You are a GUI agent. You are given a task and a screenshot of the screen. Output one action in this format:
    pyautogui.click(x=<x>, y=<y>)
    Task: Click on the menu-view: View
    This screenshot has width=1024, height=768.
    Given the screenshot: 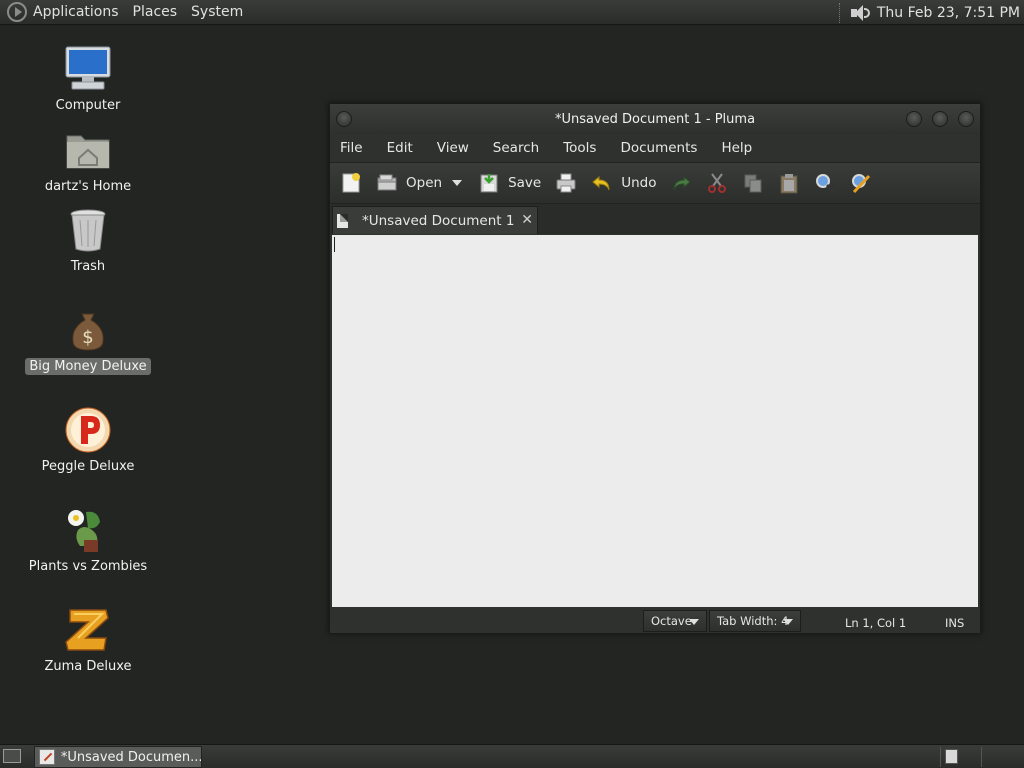 What is the action you would take?
    pyautogui.click(x=453, y=148)
    